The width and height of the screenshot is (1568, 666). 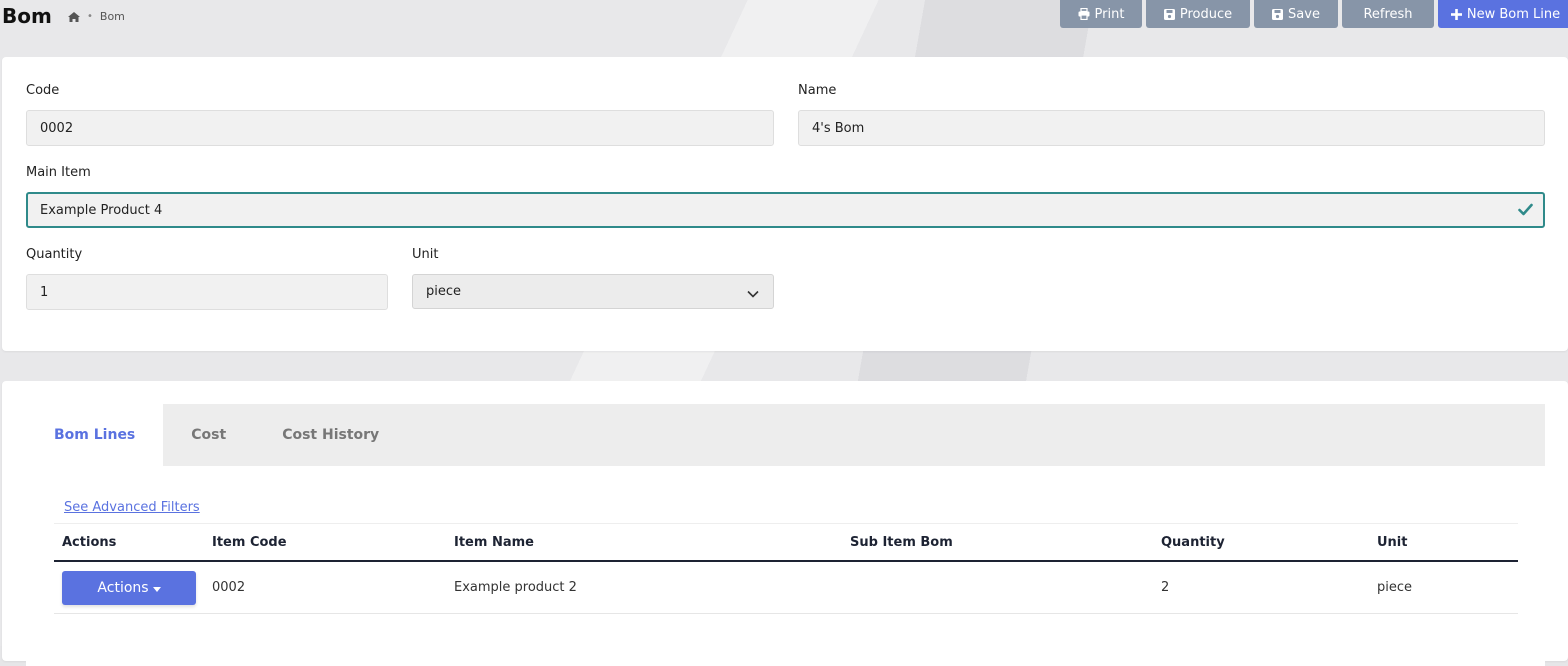 I want to click on toolbar: Print Produce Save Refresh New Bom Line, so click(x=1314, y=14).